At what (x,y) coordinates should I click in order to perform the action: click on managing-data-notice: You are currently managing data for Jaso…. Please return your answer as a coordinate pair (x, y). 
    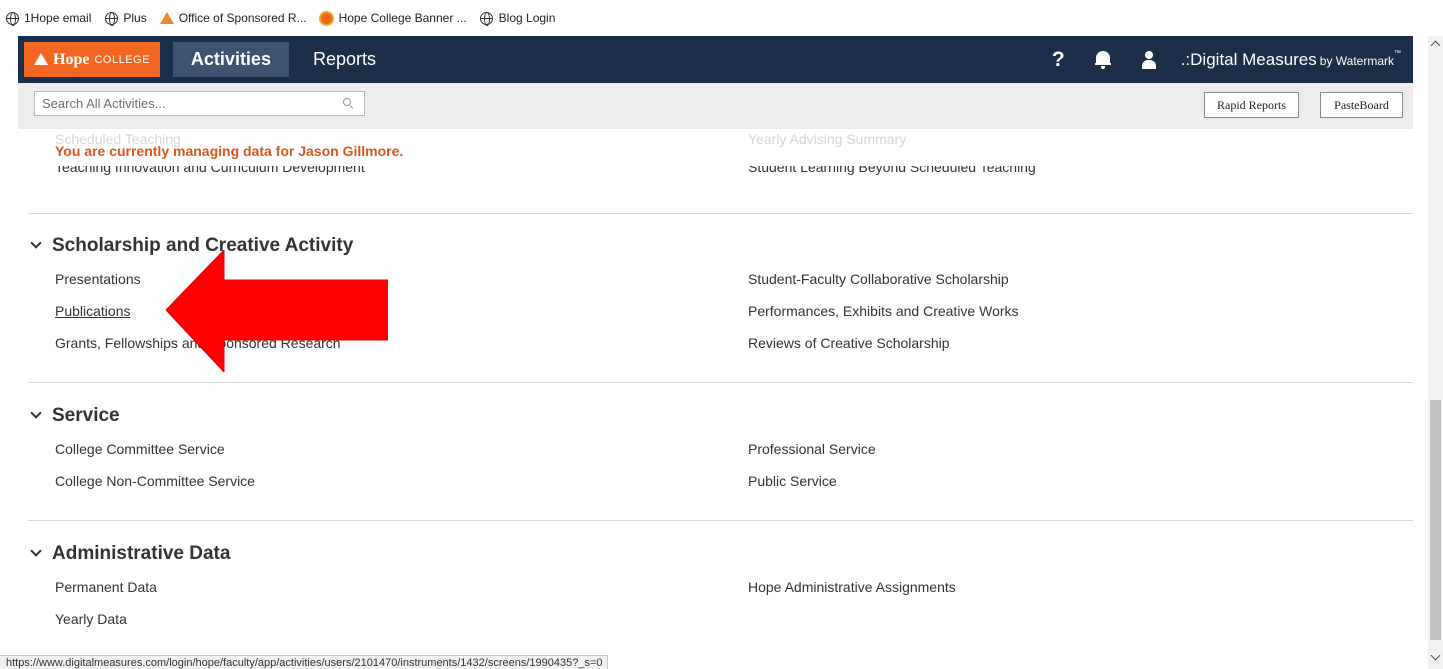
    Looking at the image, I should click on (229, 151).